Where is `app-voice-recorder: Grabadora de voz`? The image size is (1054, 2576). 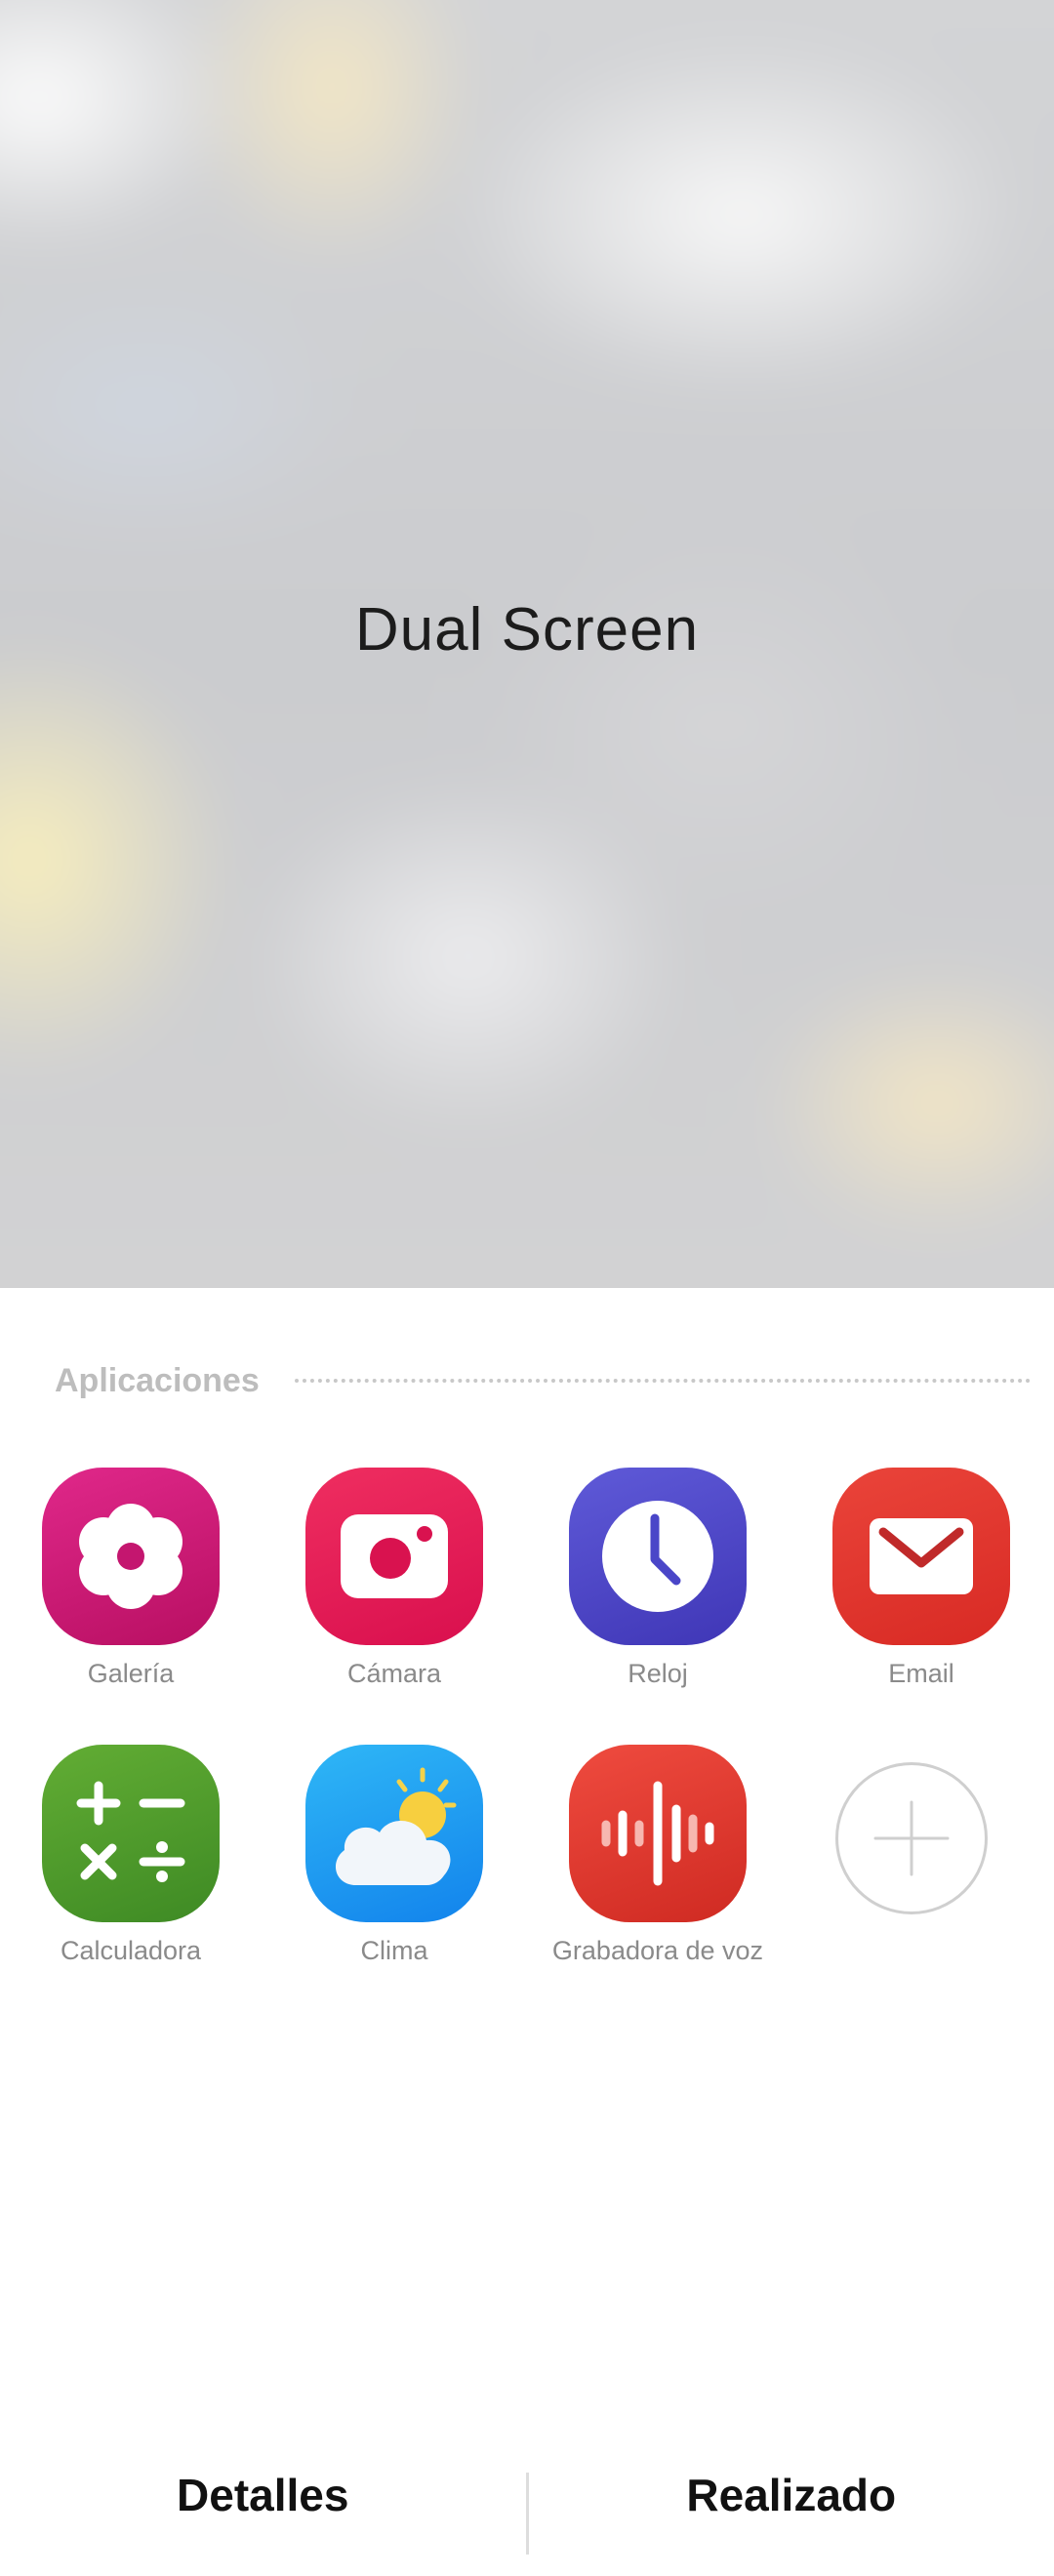 app-voice-recorder: Grabadora de voz is located at coordinates (658, 1856).